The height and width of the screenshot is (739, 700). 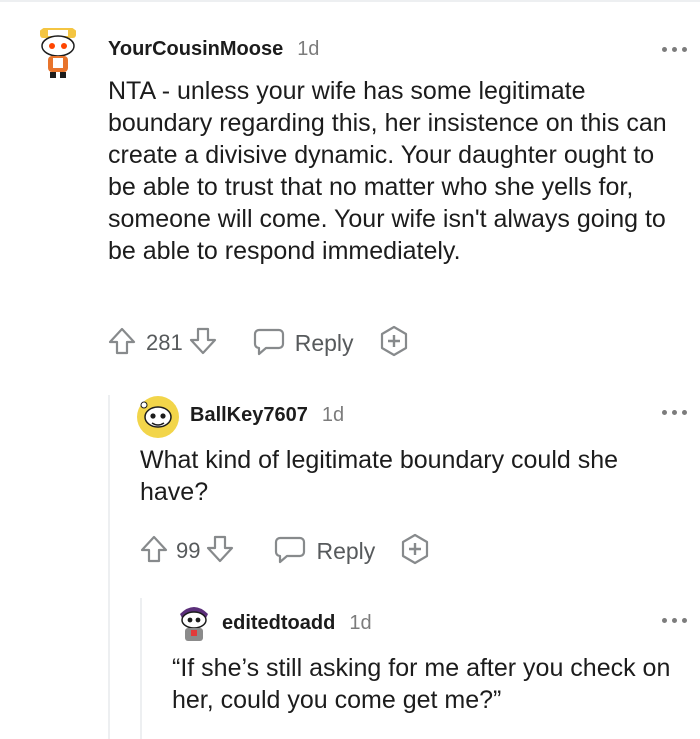 I want to click on username-text: editedtoadd, so click(x=278, y=623).